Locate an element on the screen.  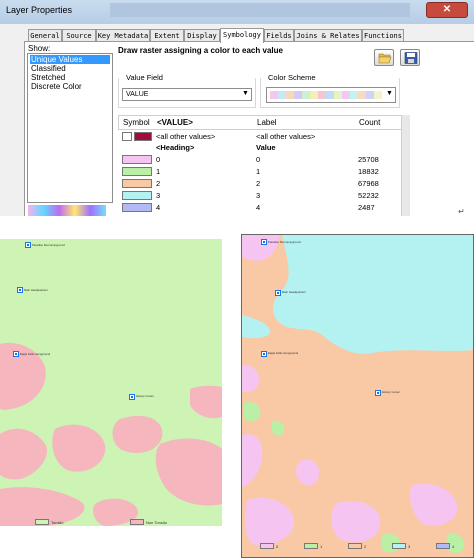
table-row: 3 3 52232 is located at coordinates (260, 195).